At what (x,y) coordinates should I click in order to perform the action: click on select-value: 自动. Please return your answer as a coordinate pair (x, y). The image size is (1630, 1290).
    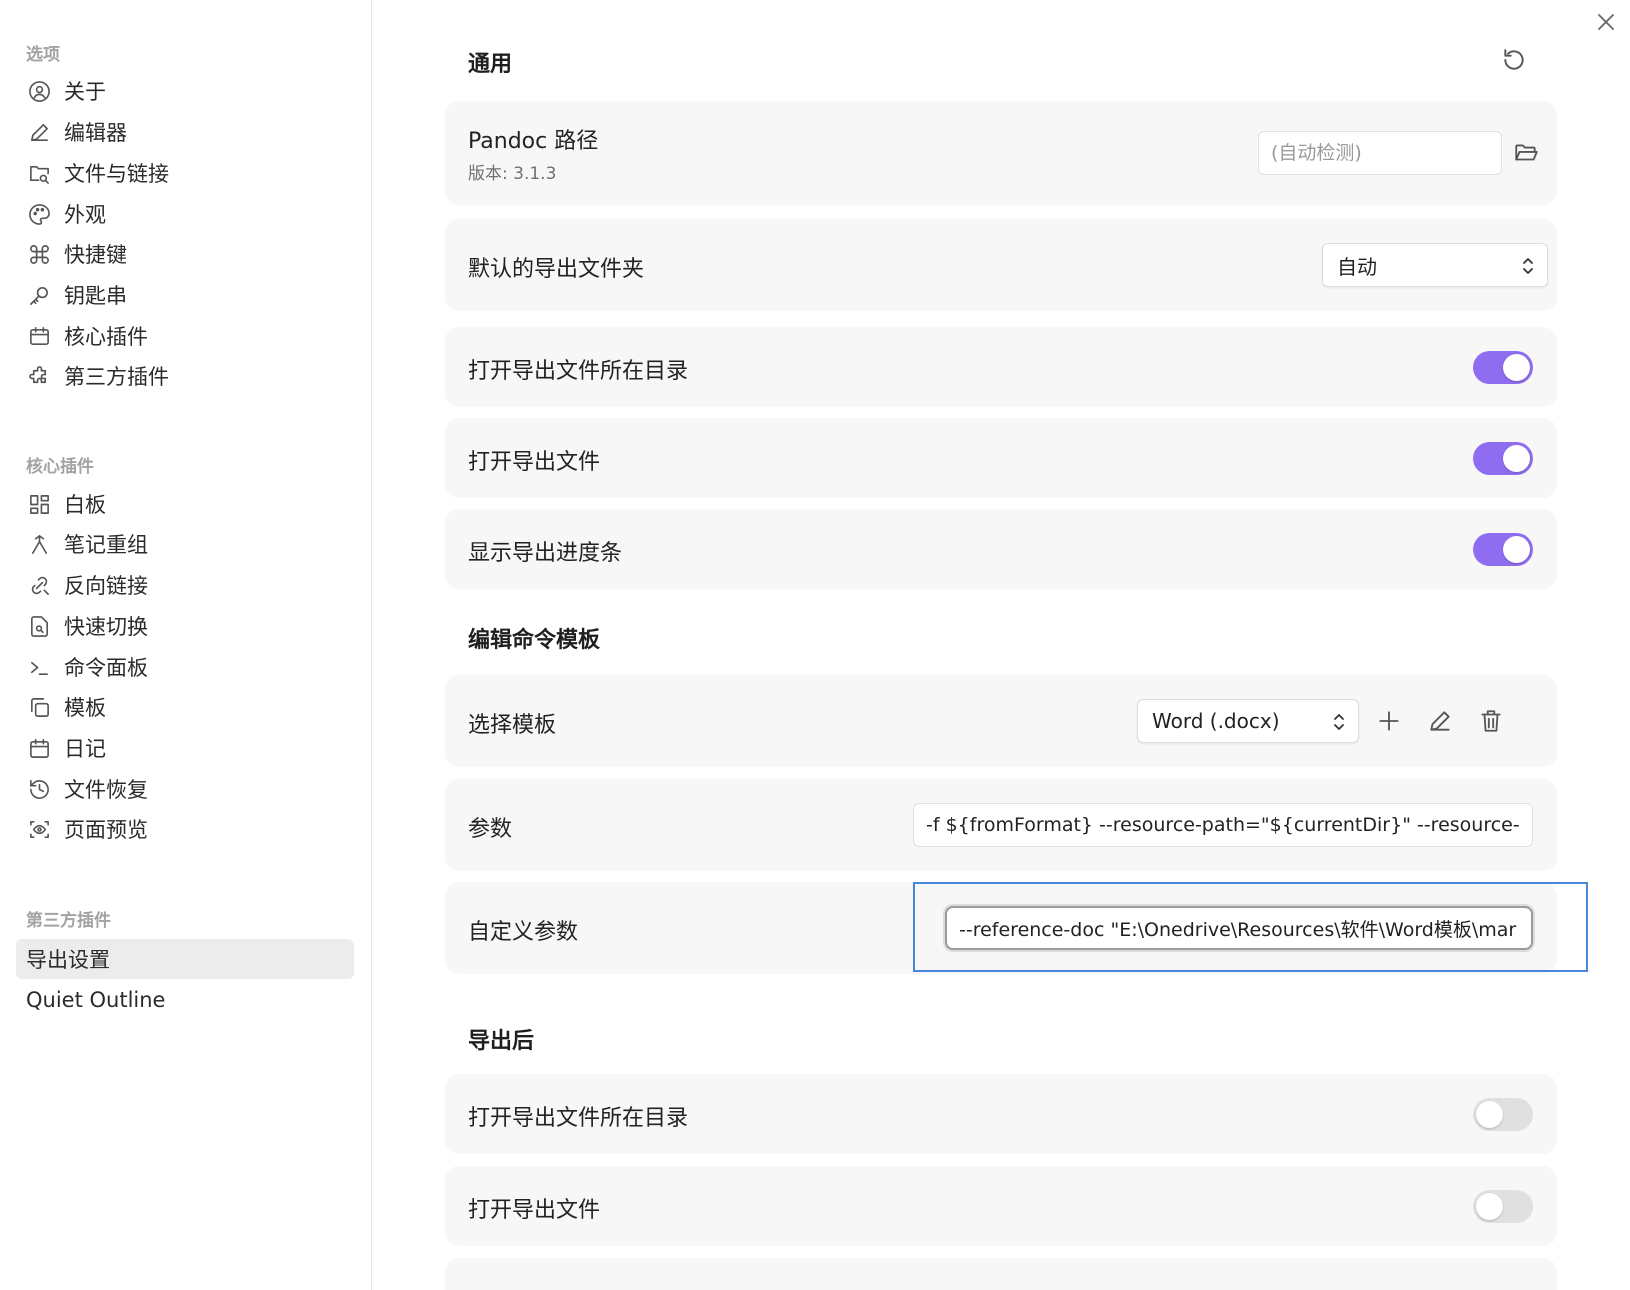
    Looking at the image, I should click on (1357, 266).